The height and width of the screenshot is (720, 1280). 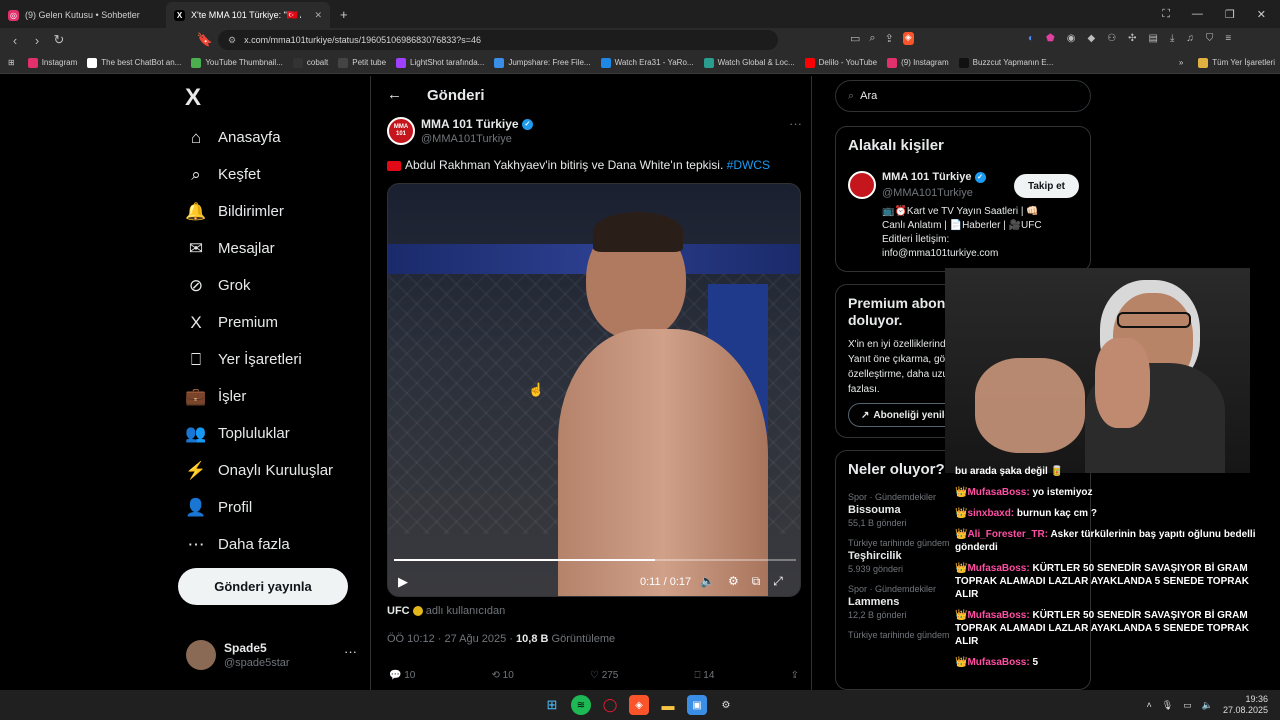 I want to click on nav-item-mail: ✉ Mesajlar, so click(x=278, y=248).